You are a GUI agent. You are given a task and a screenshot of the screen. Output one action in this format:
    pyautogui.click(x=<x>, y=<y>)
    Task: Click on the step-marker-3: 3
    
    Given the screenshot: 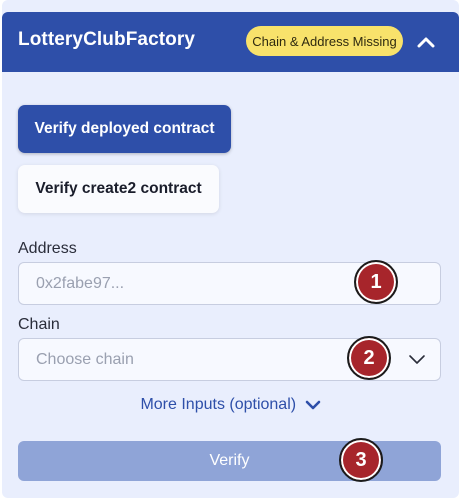 What is the action you would take?
    pyautogui.click(x=361, y=460)
    